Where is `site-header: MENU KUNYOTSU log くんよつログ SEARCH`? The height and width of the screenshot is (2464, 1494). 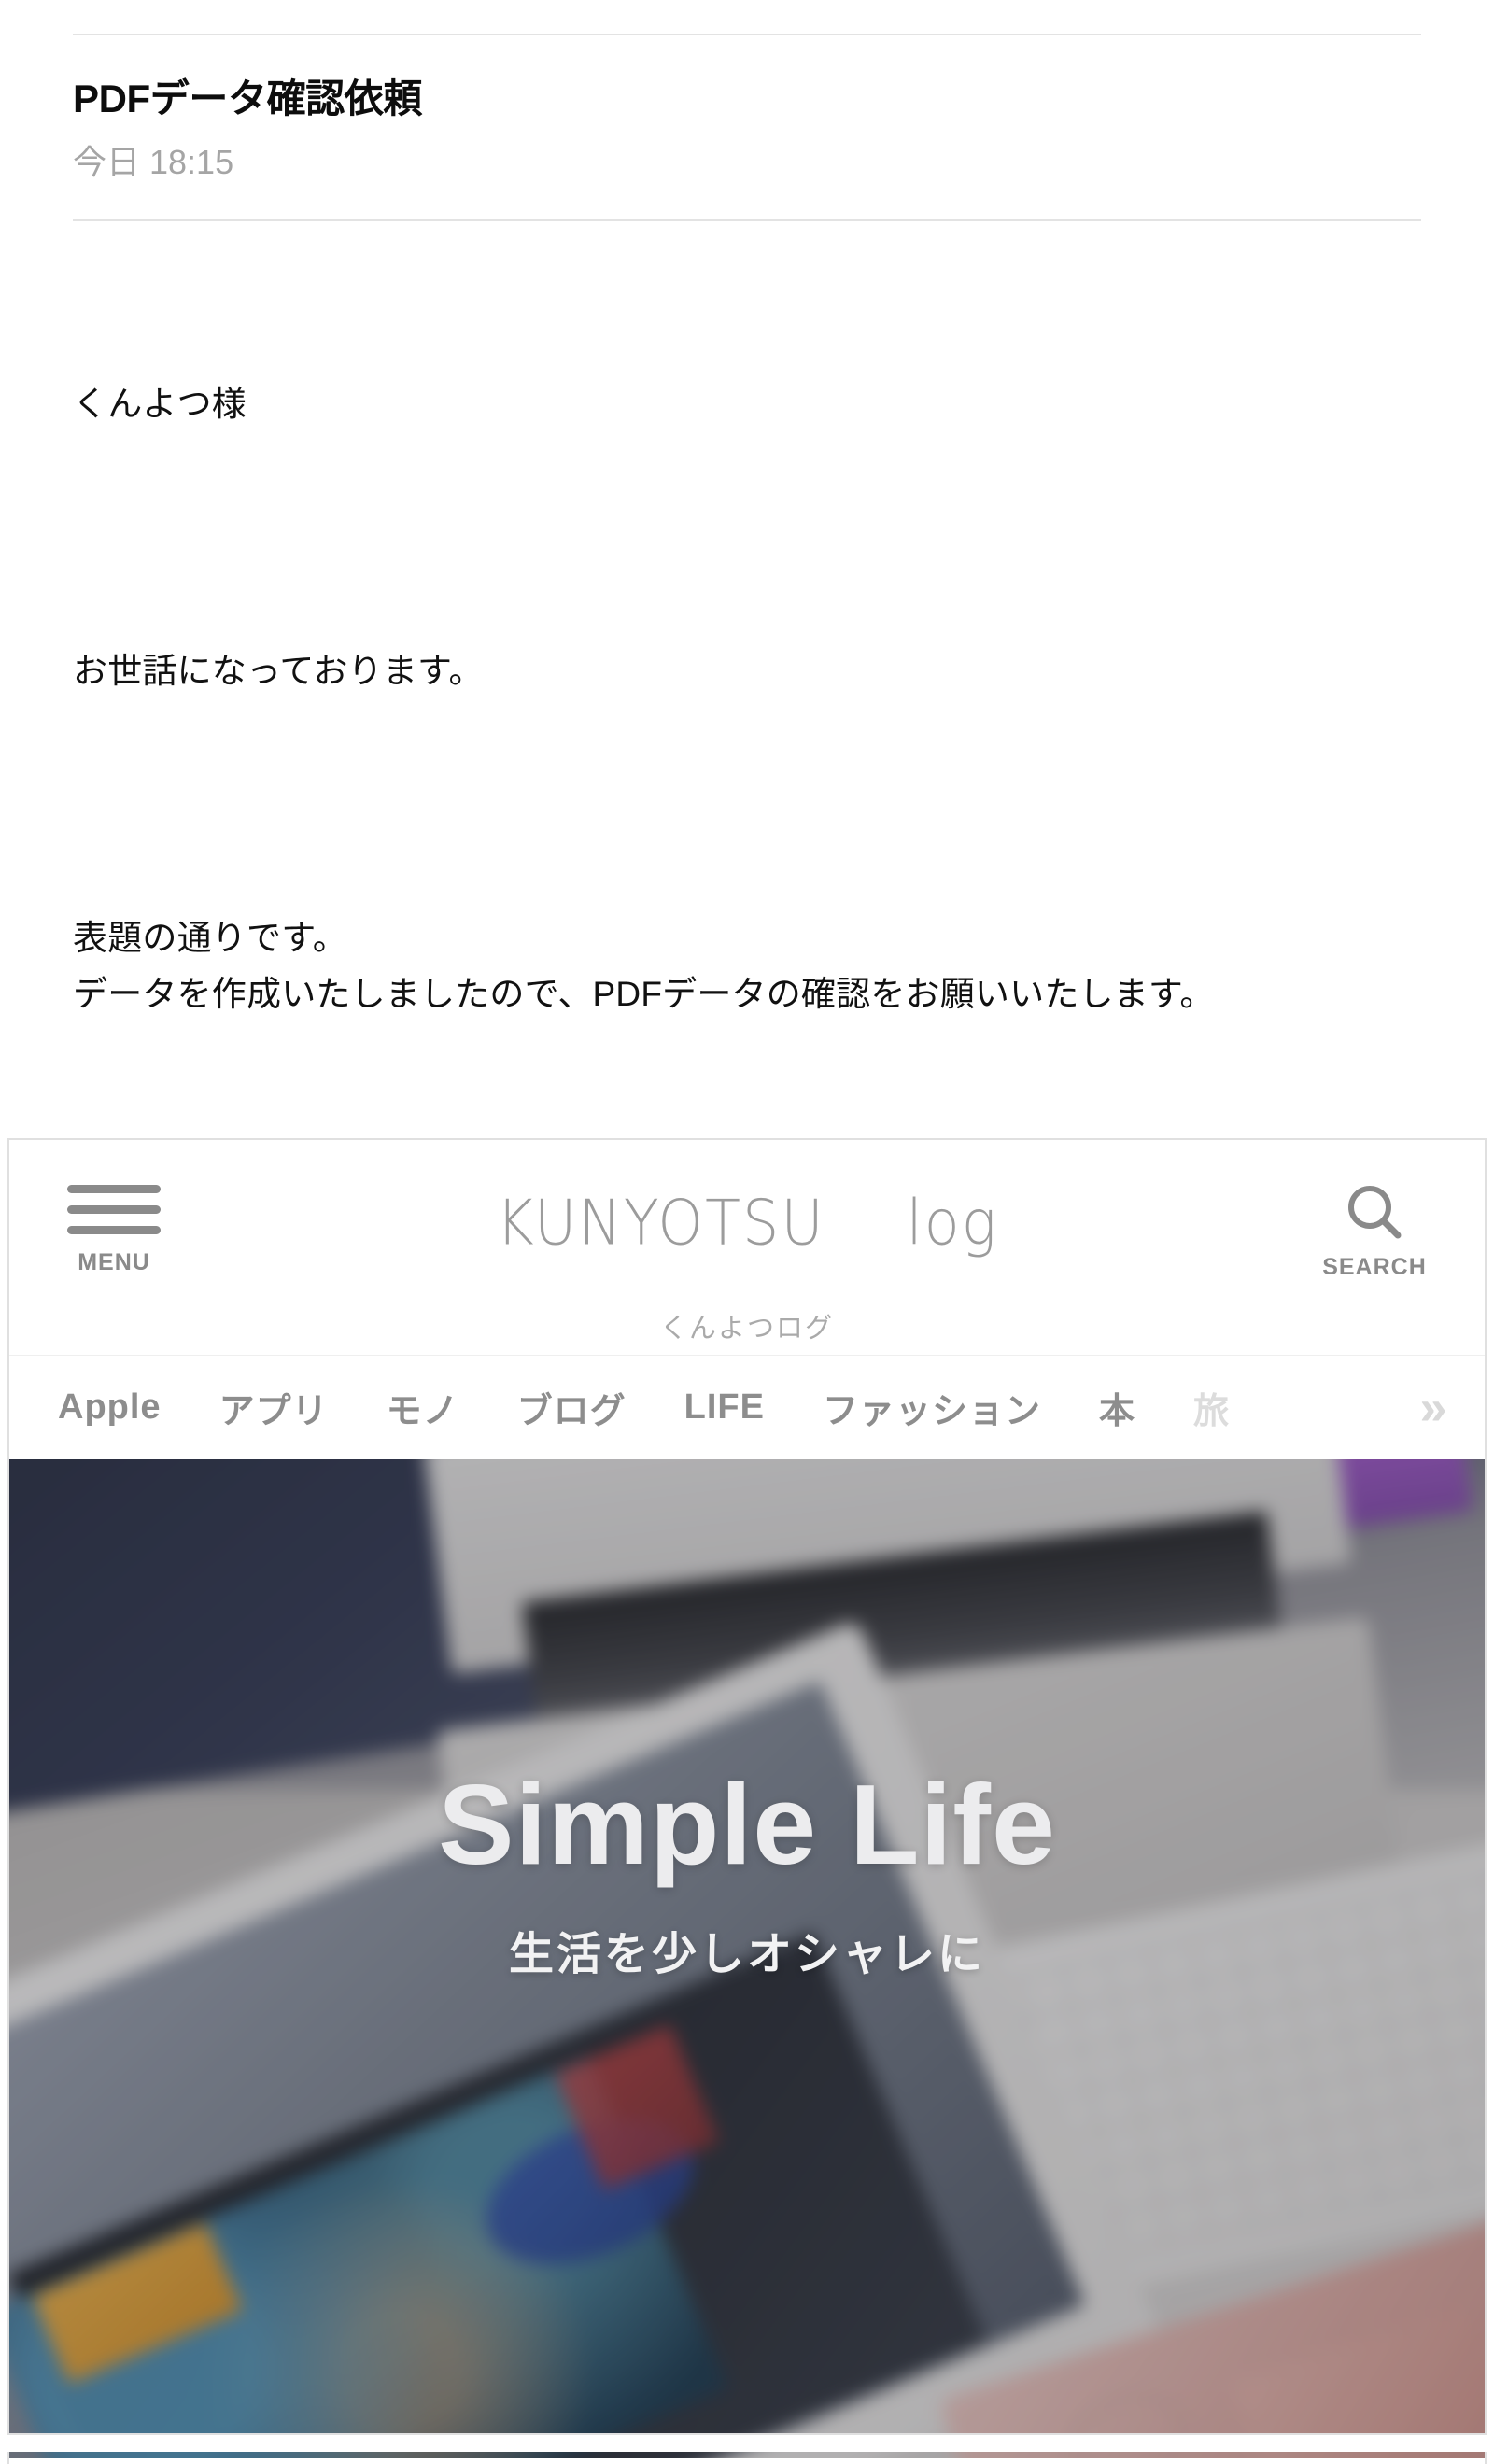 site-header: MENU KUNYOTSU log くんよつログ SEARCH is located at coordinates (747, 1247).